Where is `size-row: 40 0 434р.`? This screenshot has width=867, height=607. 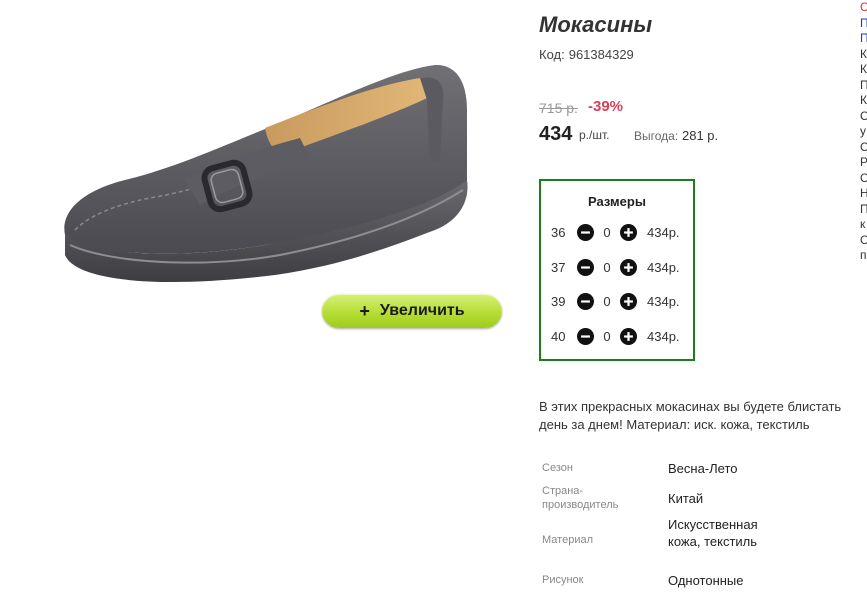 size-row: 40 0 434р. is located at coordinates (621, 336).